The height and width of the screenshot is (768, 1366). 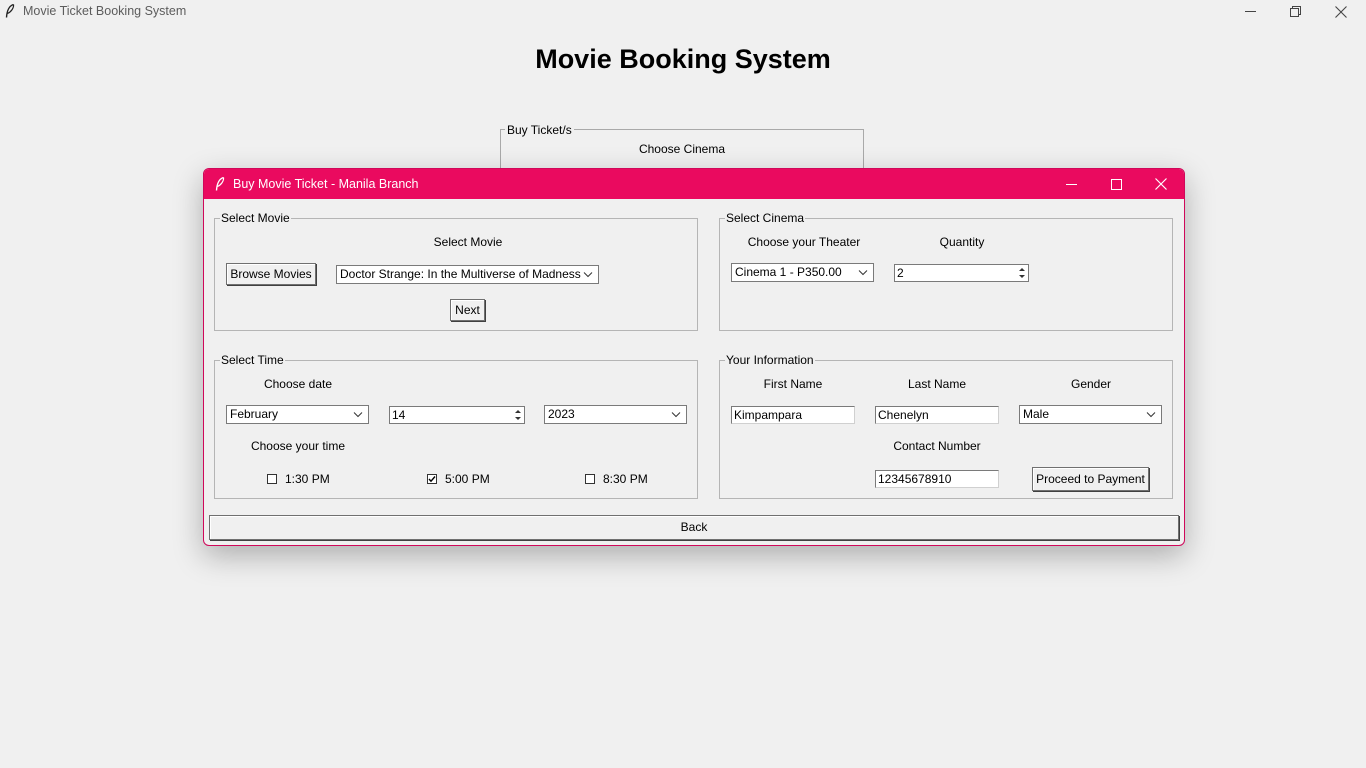 I want to click on quantity-spinbox: 2, so click(x=961, y=273).